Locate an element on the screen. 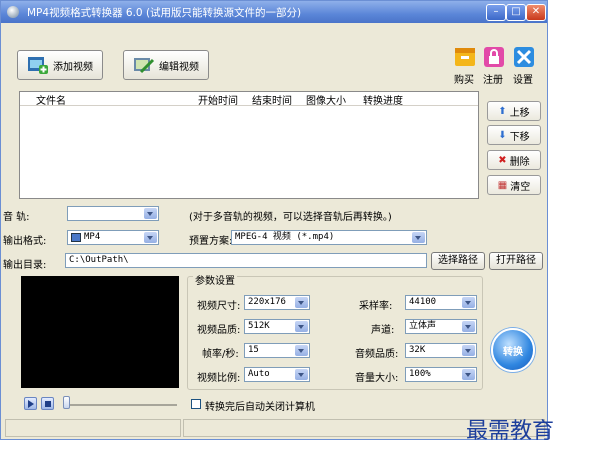 The image size is (592, 455). register-label: 注册 is located at coordinates (493, 78).